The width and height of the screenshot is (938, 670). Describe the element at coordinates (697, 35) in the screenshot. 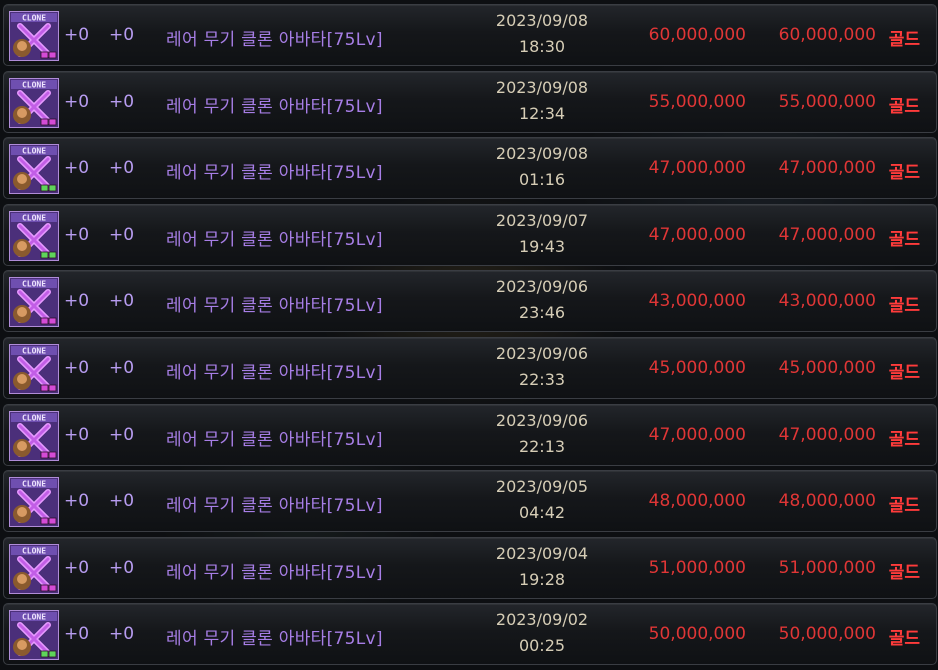

I see `unit-price: 60,000,000` at that location.